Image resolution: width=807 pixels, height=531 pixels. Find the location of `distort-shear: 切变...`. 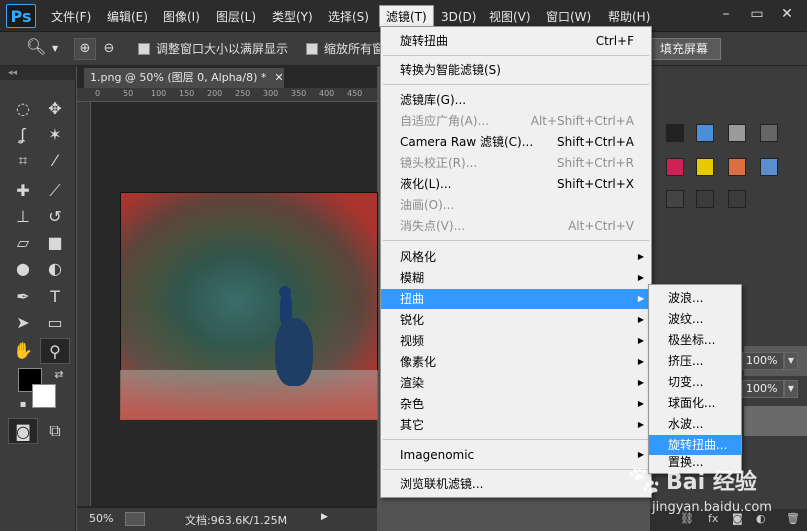

distort-shear: 切变... is located at coordinates (695, 382).